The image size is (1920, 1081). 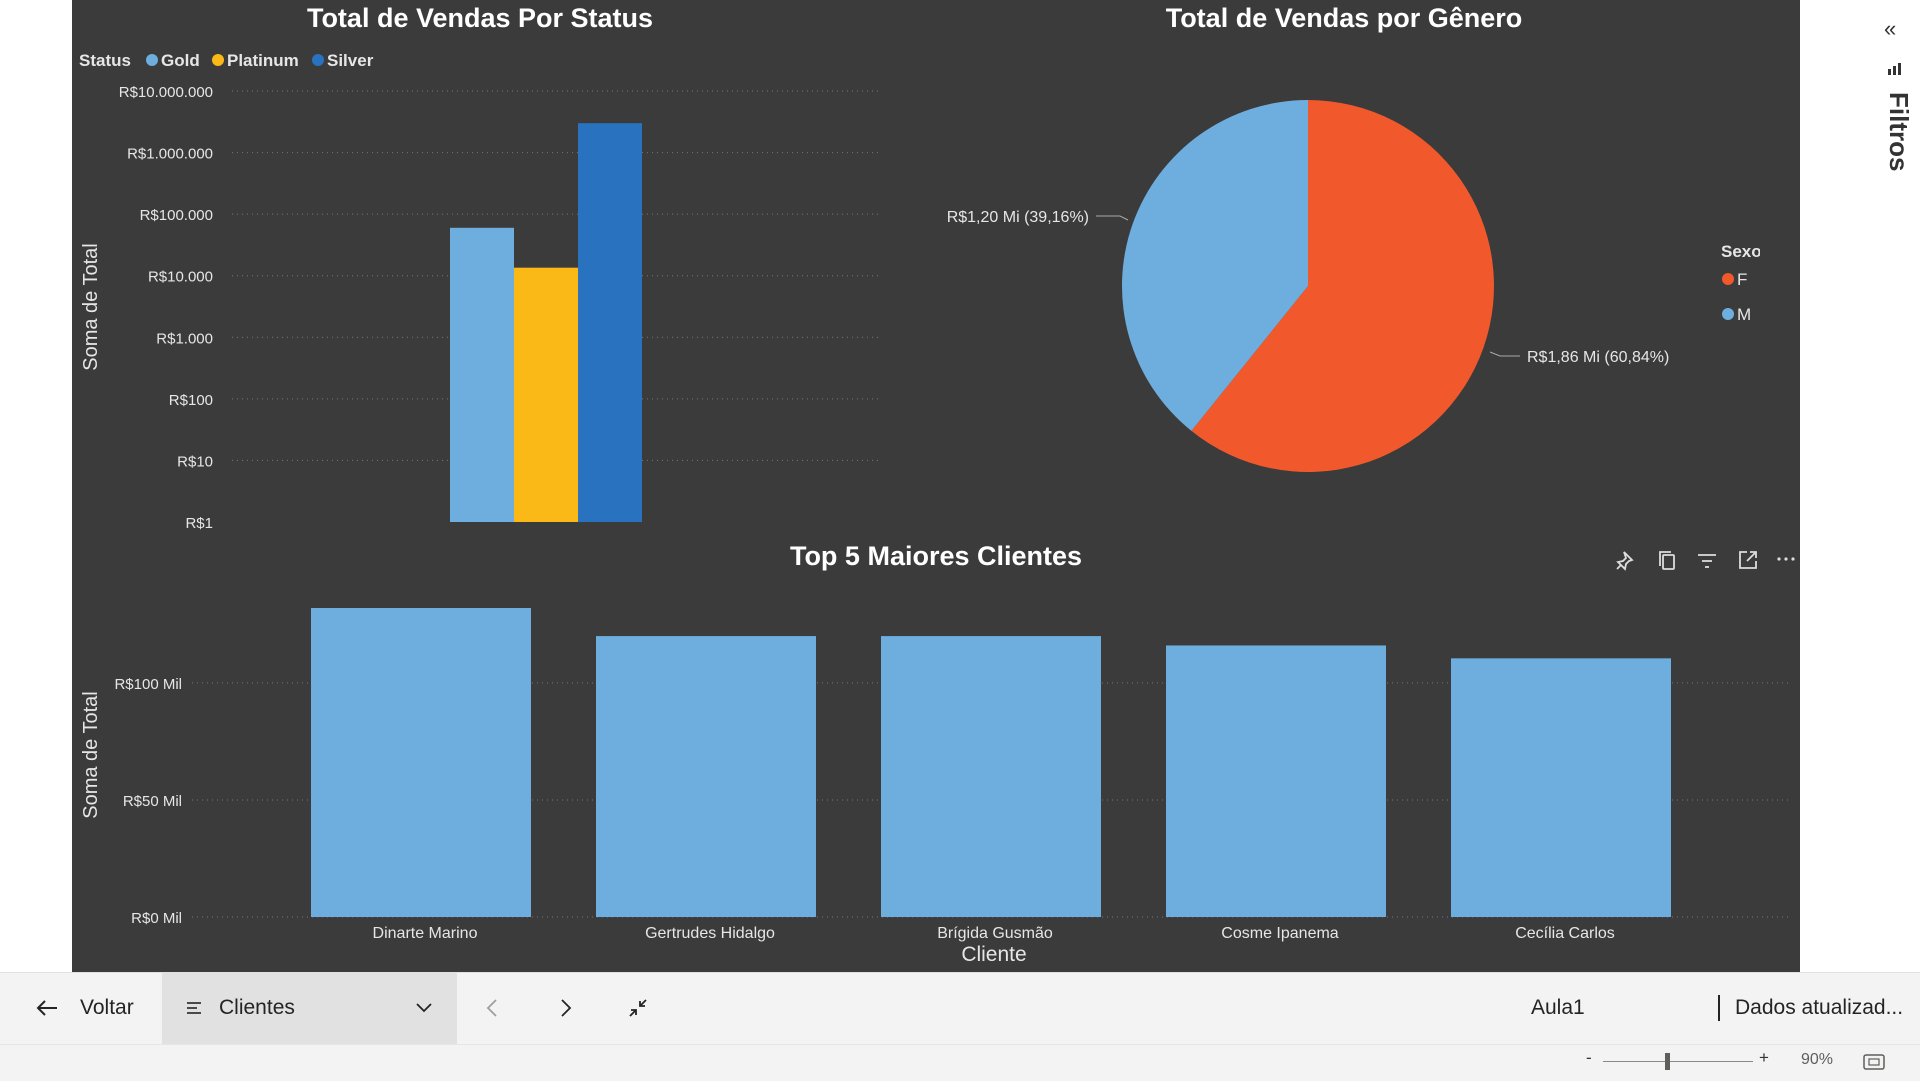 What do you see at coordinates (546, 394) in the screenshot?
I see `status-bar-platinum` at bounding box center [546, 394].